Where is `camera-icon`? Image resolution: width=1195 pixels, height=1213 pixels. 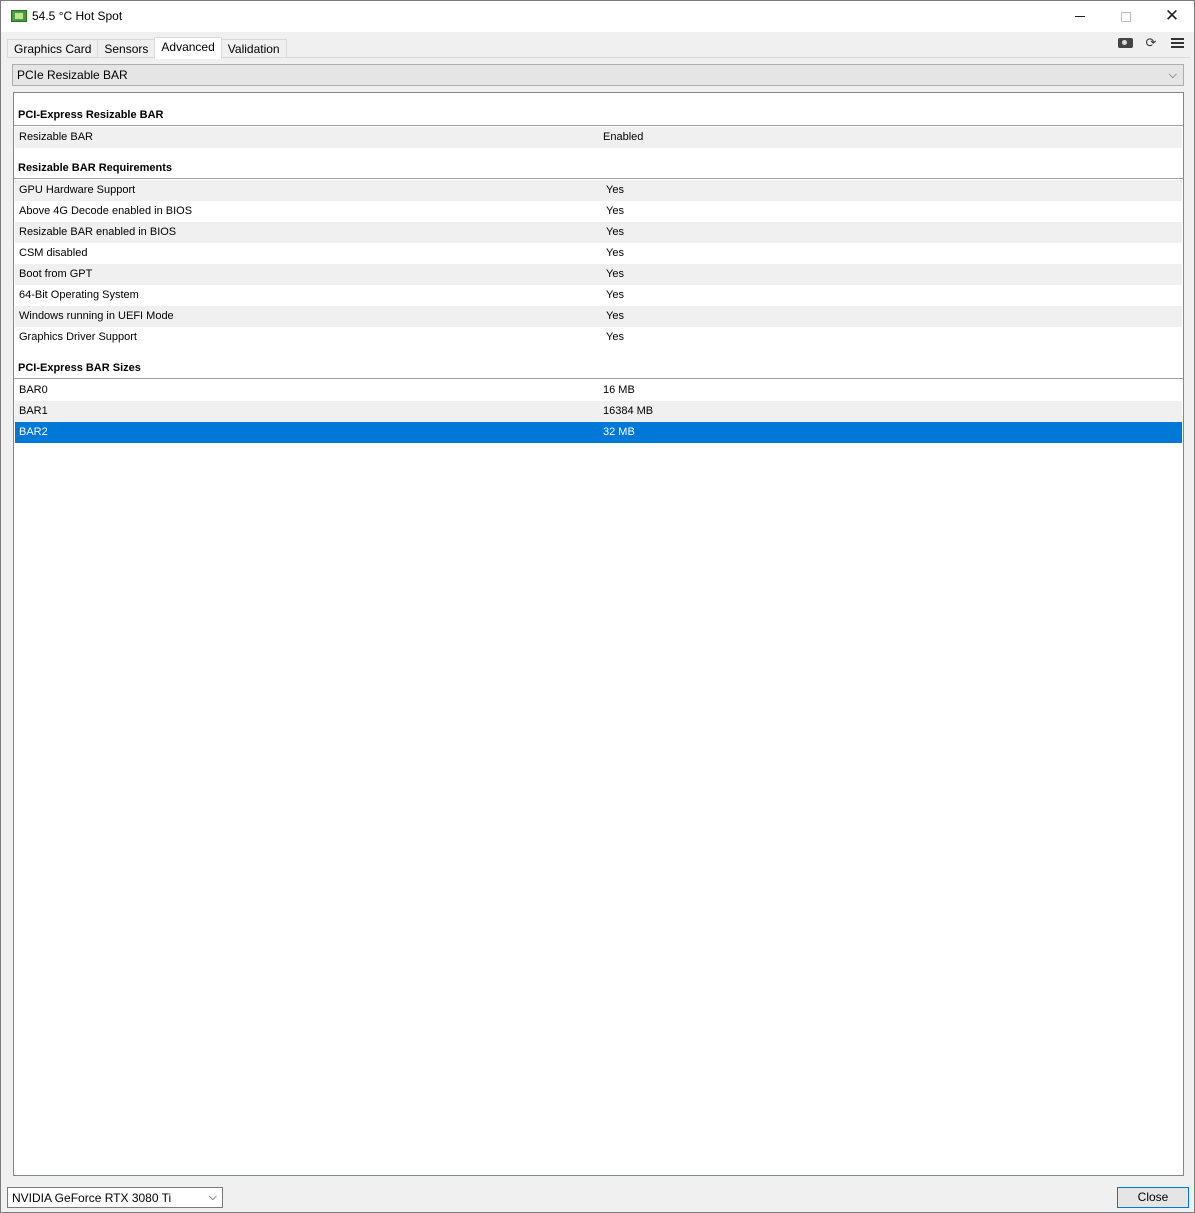 camera-icon is located at coordinates (1125, 43).